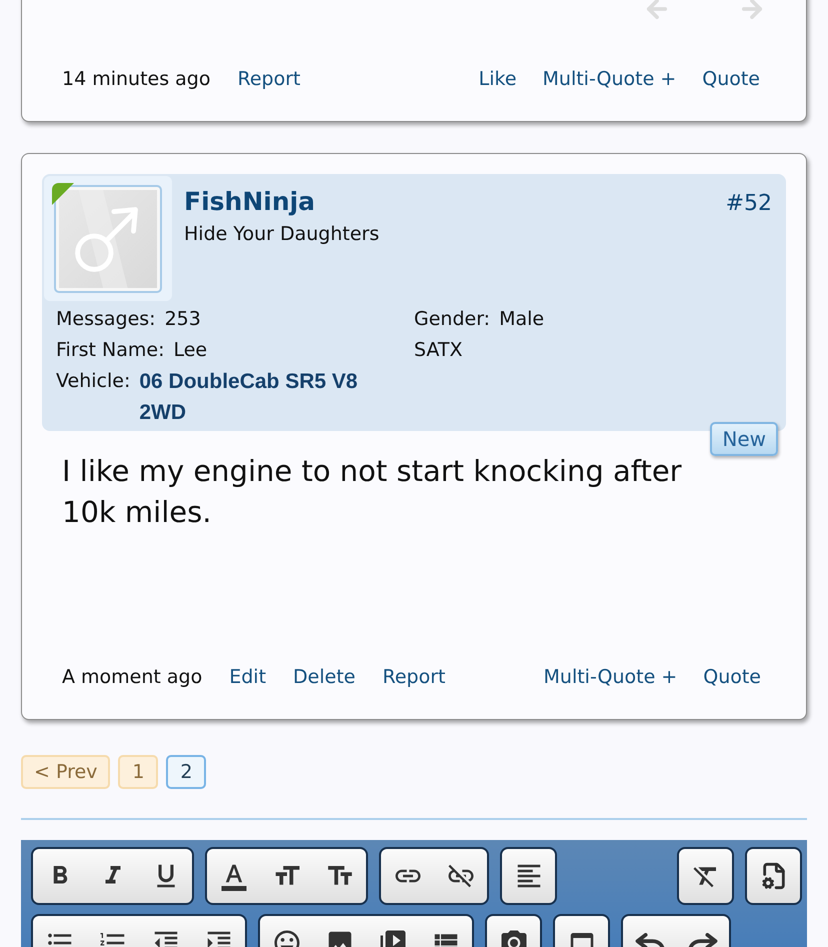 This screenshot has height=947, width=828. I want to click on field-value: 253, so click(182, 319).